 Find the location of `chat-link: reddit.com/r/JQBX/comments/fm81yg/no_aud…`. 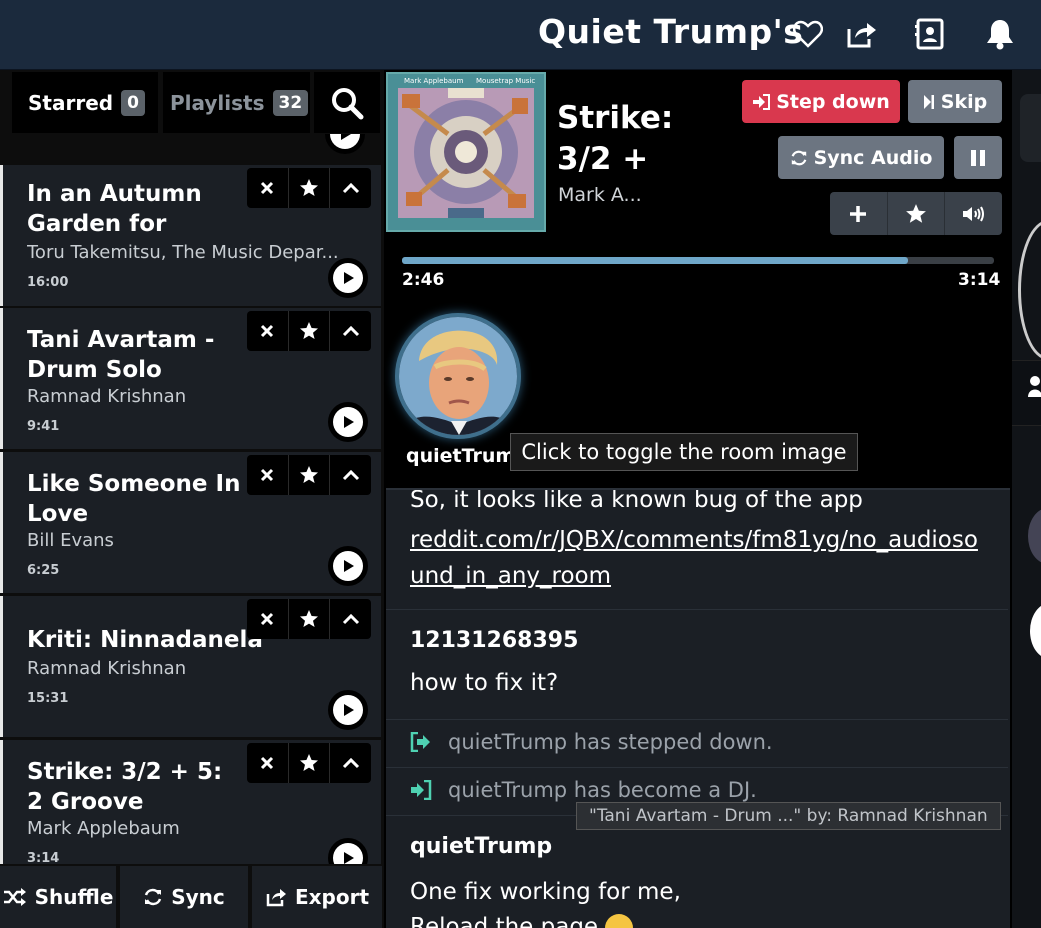

chat-link: reddit.com/r/JQBX/comments/fm81yg/no_aud… is located at coordinates (700, 558).